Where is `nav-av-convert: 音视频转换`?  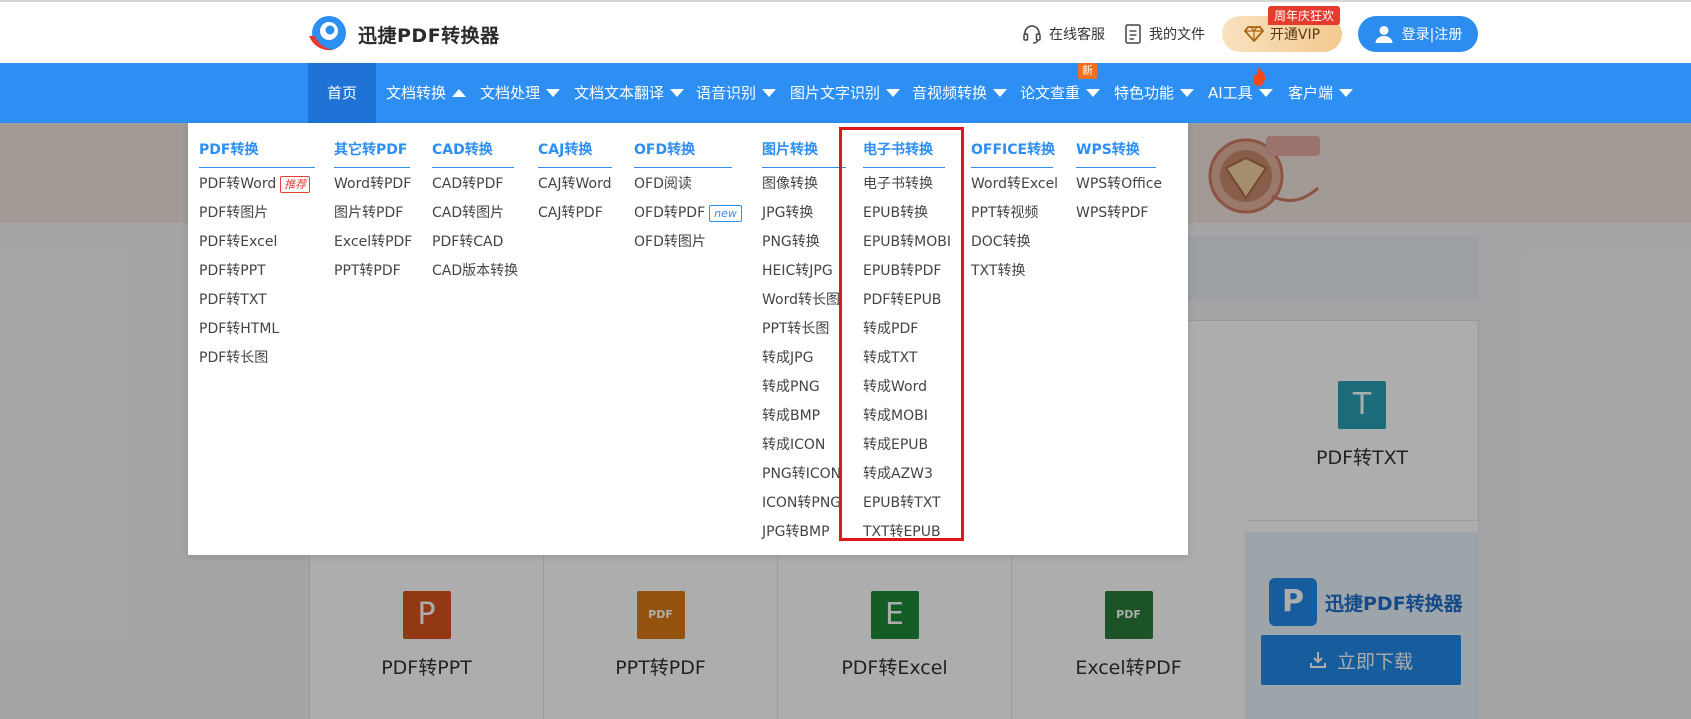 nav-av-convert: 音视频转换 is located at coordinates (960, 93).